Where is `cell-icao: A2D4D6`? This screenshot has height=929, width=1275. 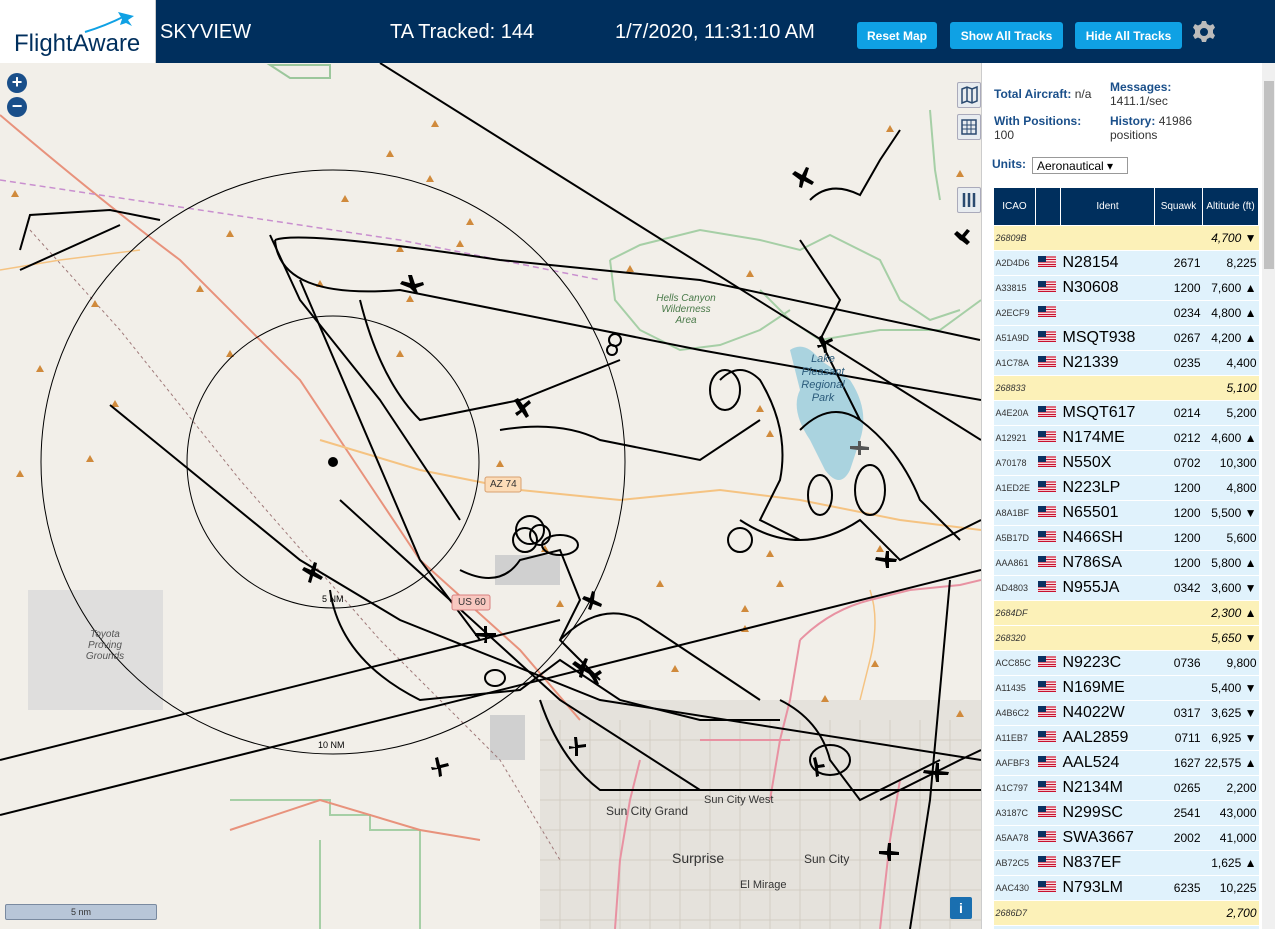 cell-icao: A2D4D6 is located at coordinates (1014, 263).